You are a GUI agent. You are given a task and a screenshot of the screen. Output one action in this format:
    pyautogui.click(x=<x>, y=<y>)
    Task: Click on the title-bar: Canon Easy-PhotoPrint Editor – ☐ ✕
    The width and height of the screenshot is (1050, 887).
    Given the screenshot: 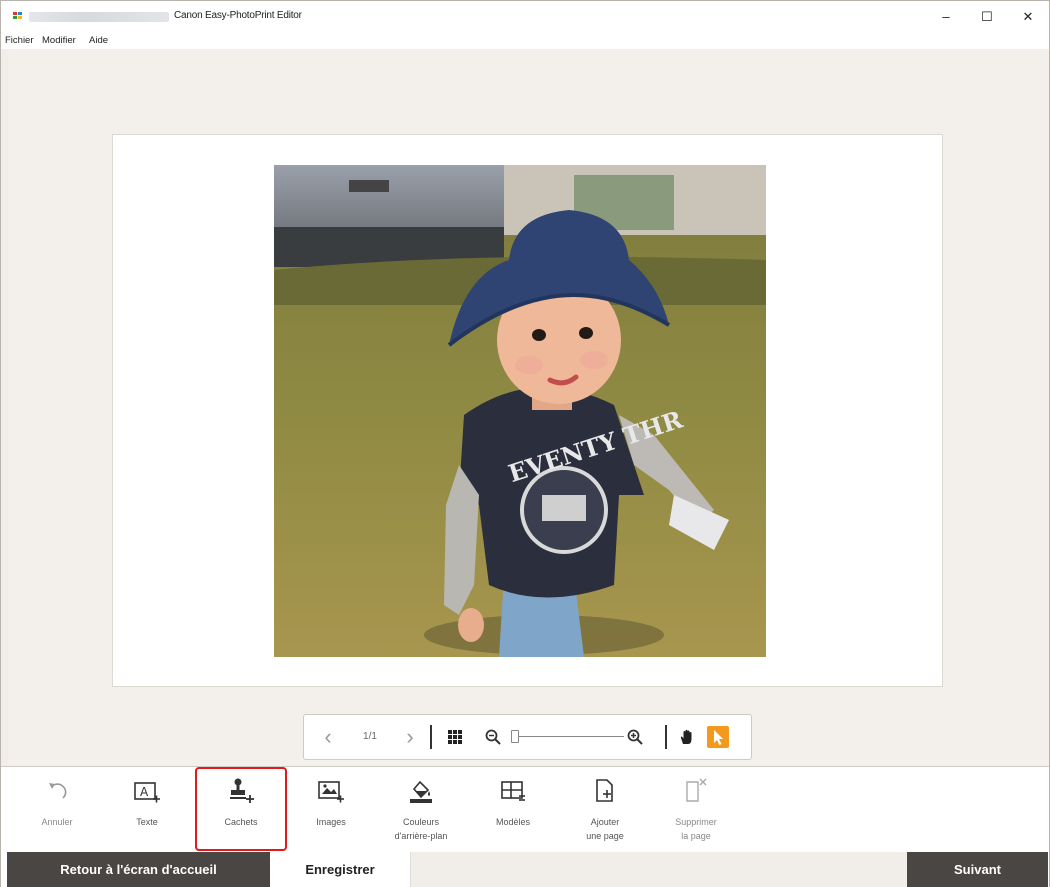 What is the action you would take?
    pyautogui.click(x=525, y=17)
    